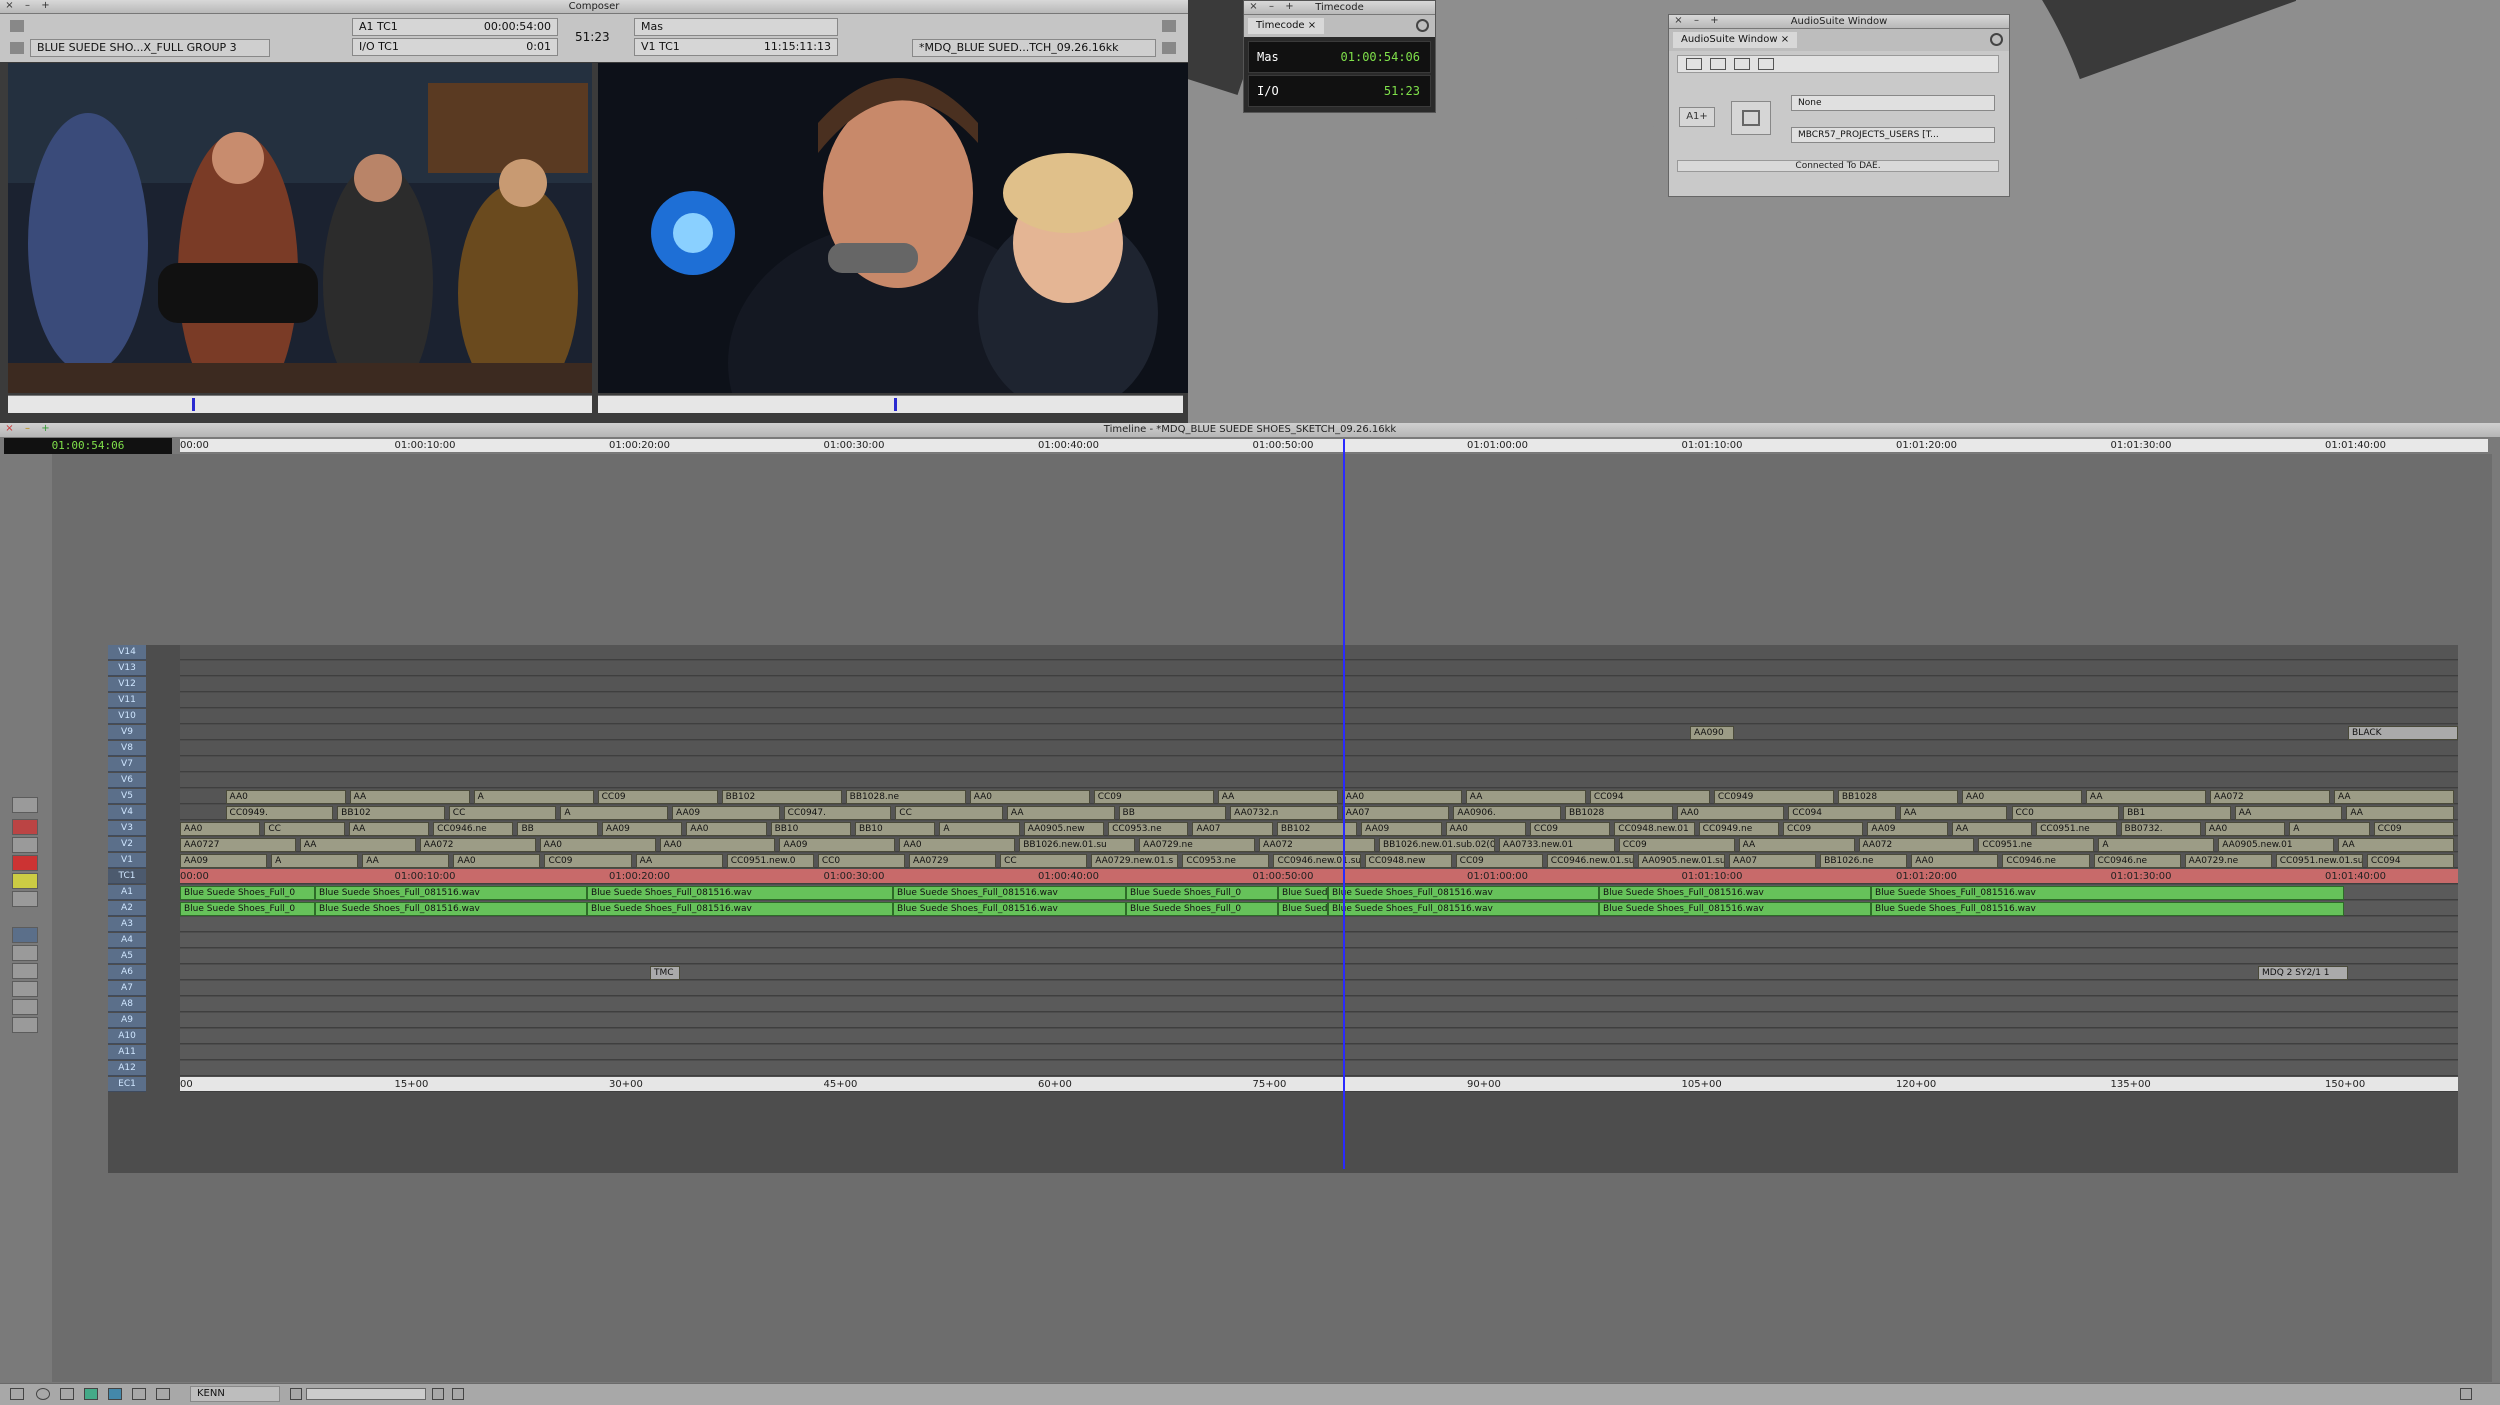 The height and width of the screenshot is (1405, 2500). What do you see at coordinates (1197, 845) in the screenshot?
I see `video-clip: AA0729.ne` at bounding box center [1197, 845].